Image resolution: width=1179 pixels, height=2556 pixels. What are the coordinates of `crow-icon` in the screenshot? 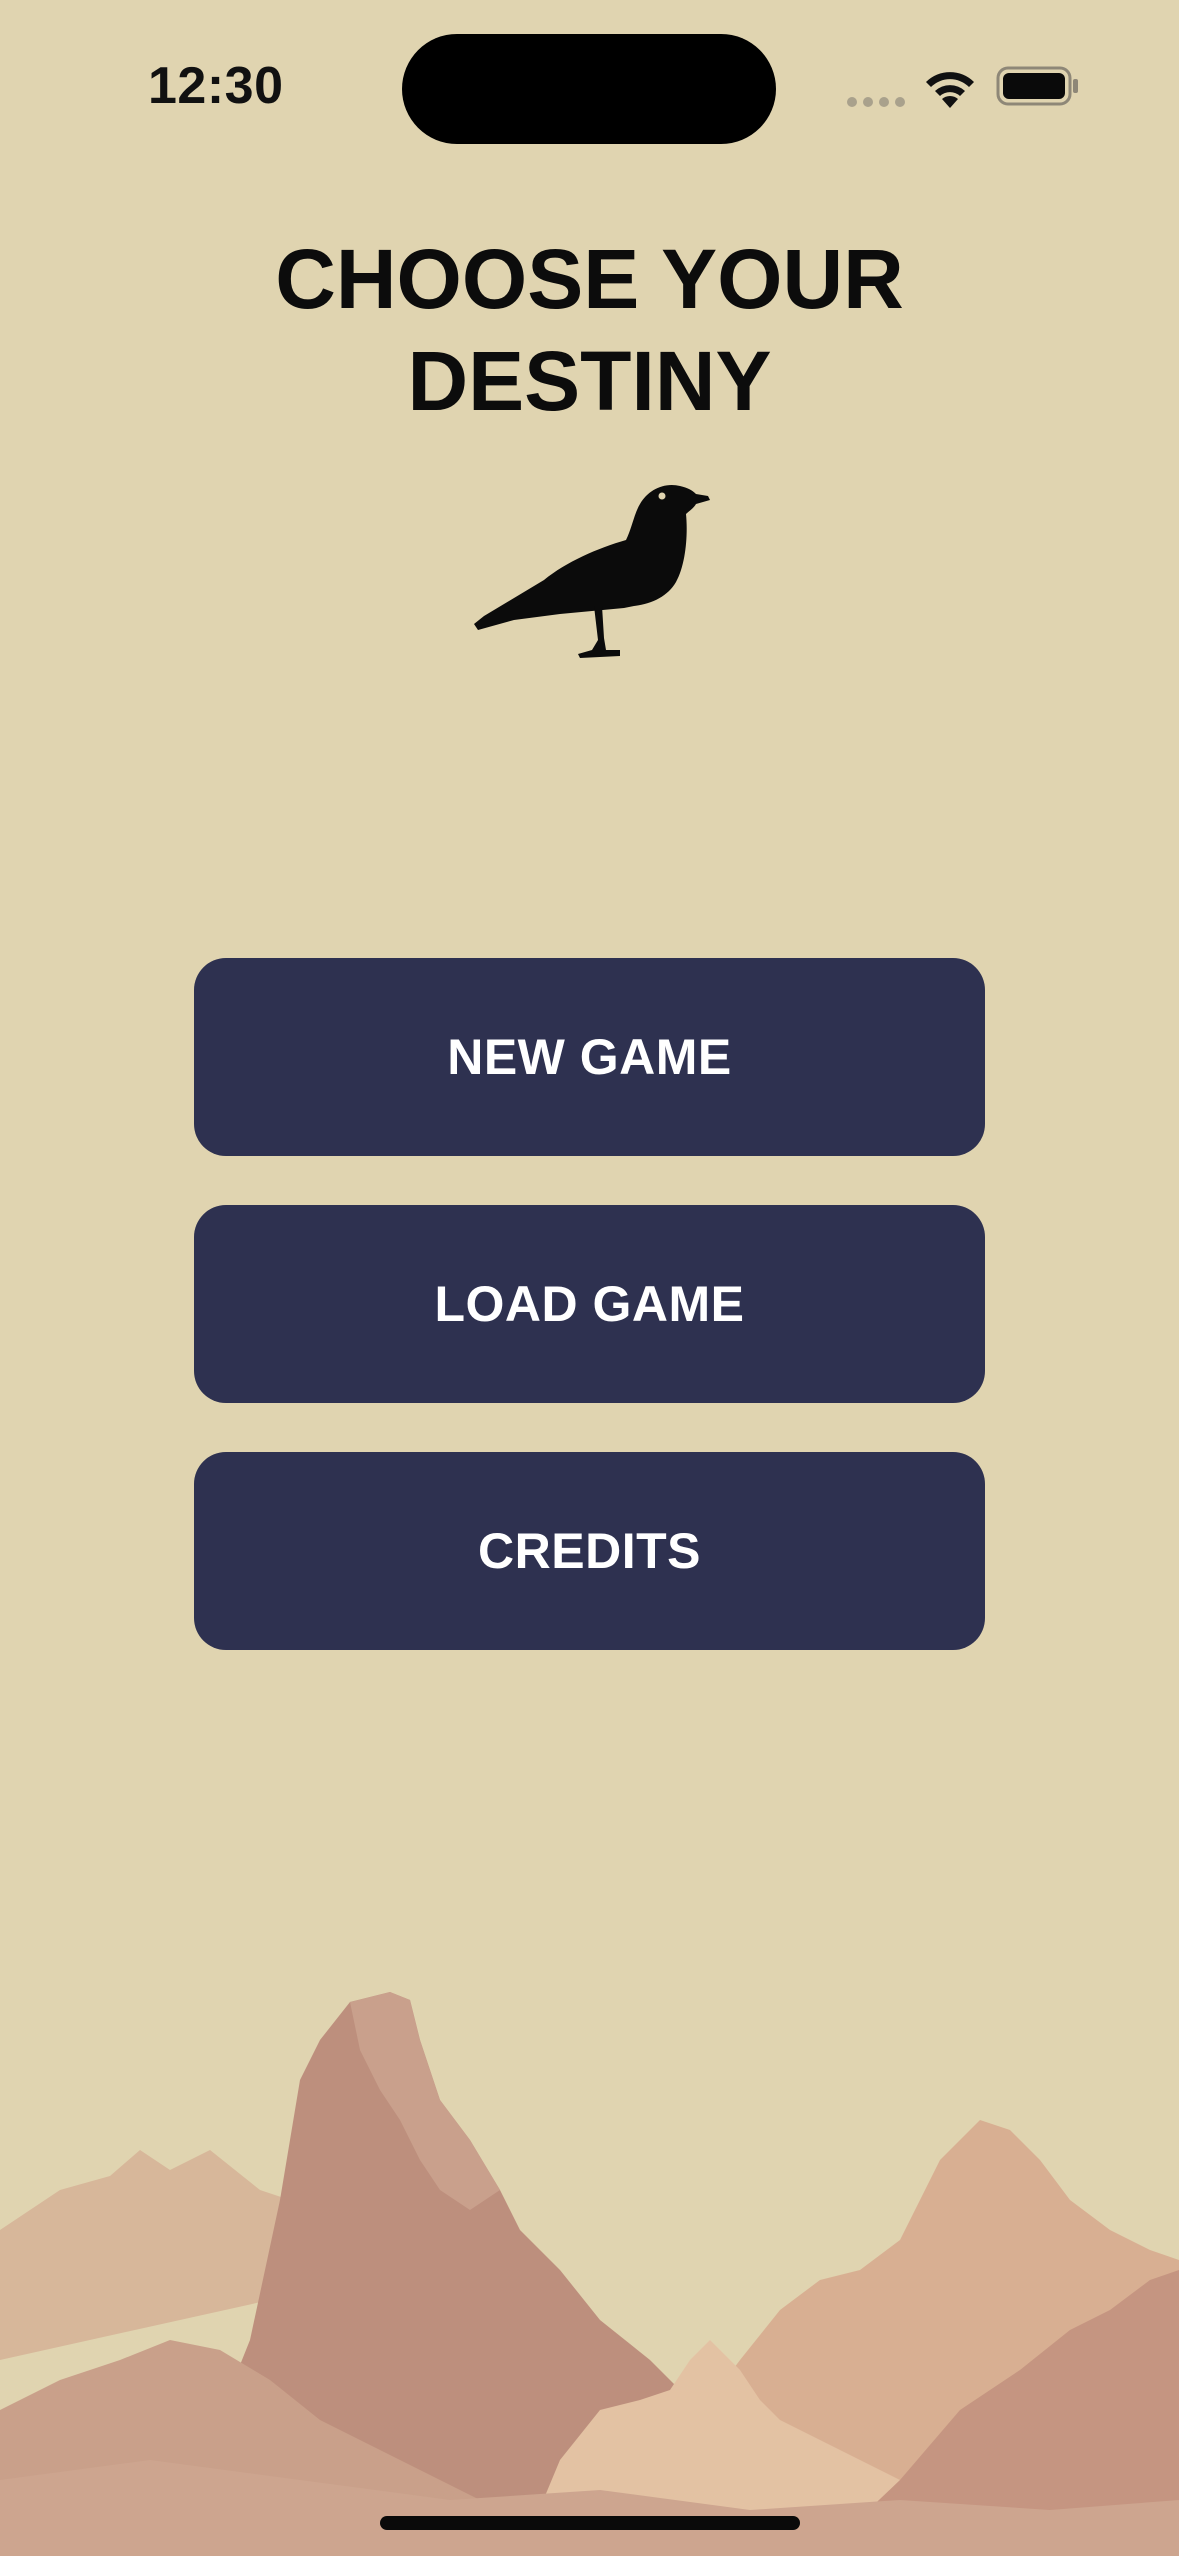 It's located at (592, 571).